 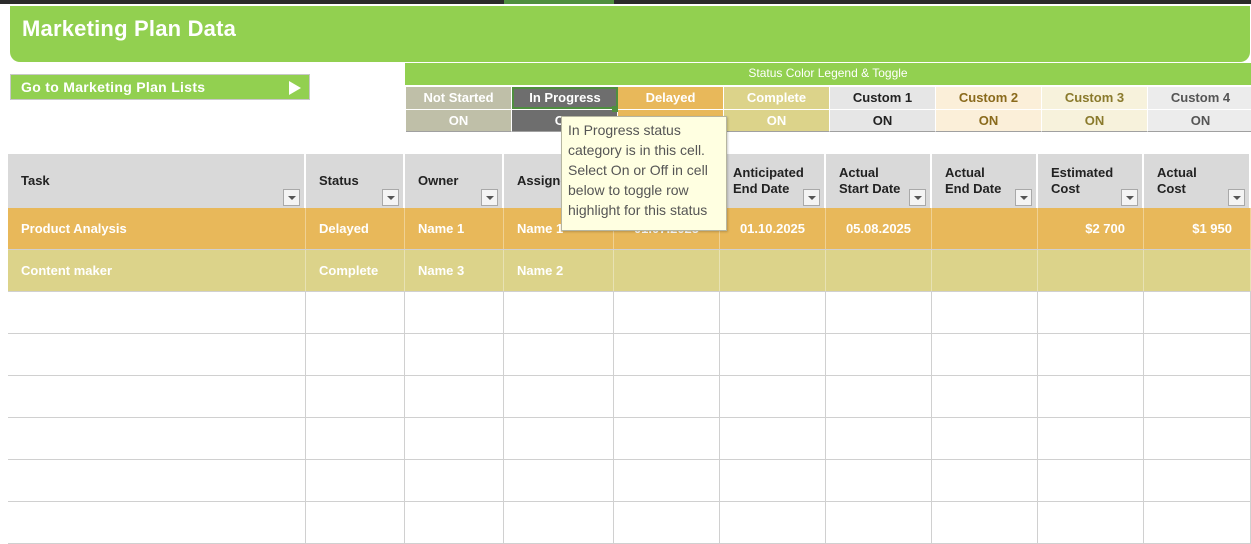 What do you see at coordinates (1082, 172) in the screenshot?
I see `column-header-label: Estimated` at bounding box center [1082, 172].